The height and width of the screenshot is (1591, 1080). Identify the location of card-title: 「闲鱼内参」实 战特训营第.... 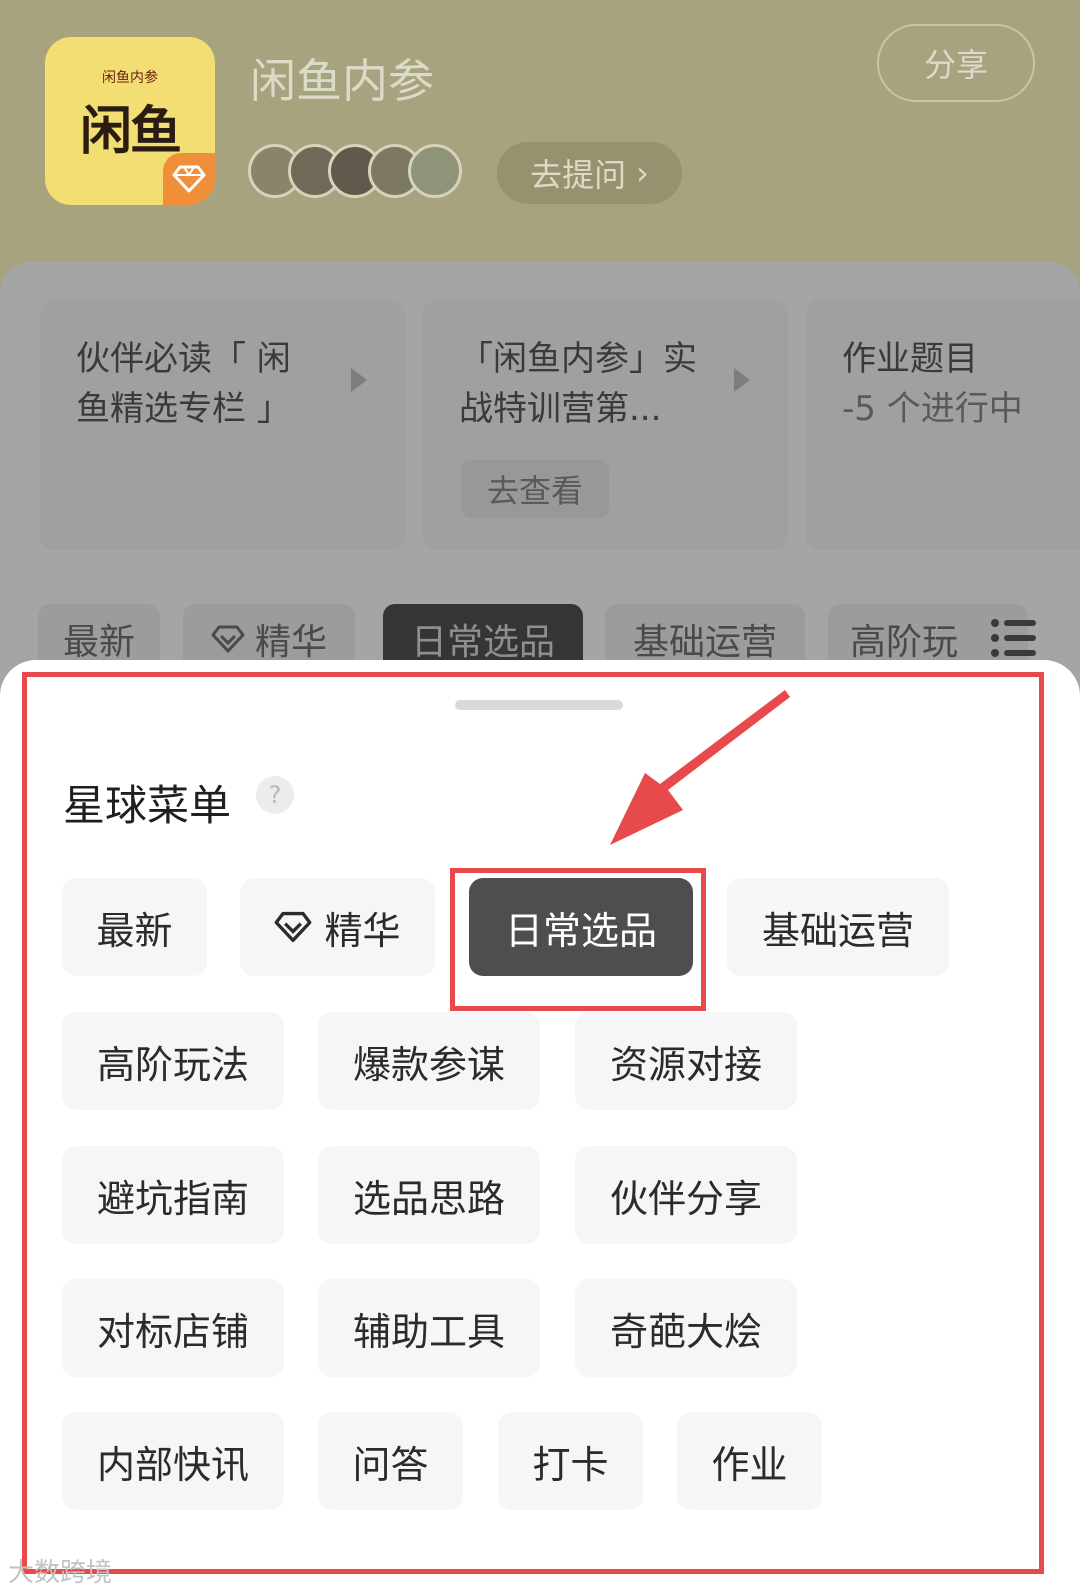
(589, 384).